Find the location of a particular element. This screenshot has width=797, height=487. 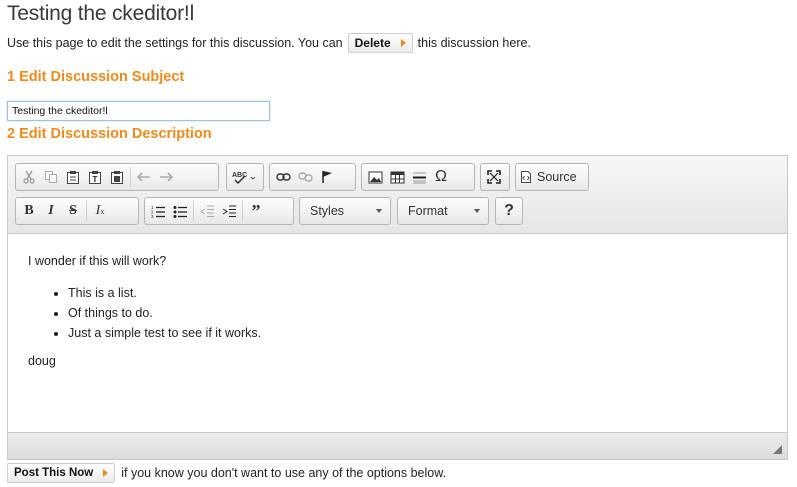

horizontal-rule-icon is located at coordinates (419, 177).